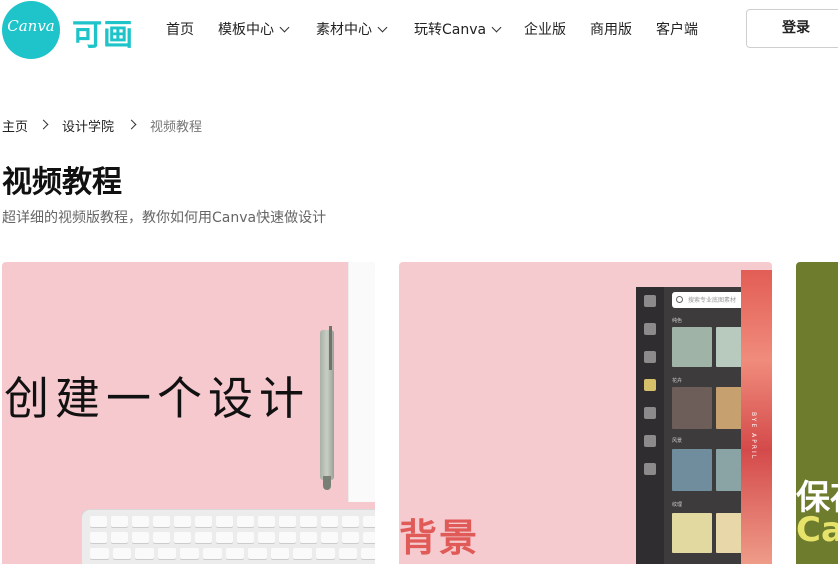 This screenshot has height=564, width=838. Describe the element at coordinates (88, 125) in the screenshot. I see `breadcrumb-design-school: 设计学院` at that location.